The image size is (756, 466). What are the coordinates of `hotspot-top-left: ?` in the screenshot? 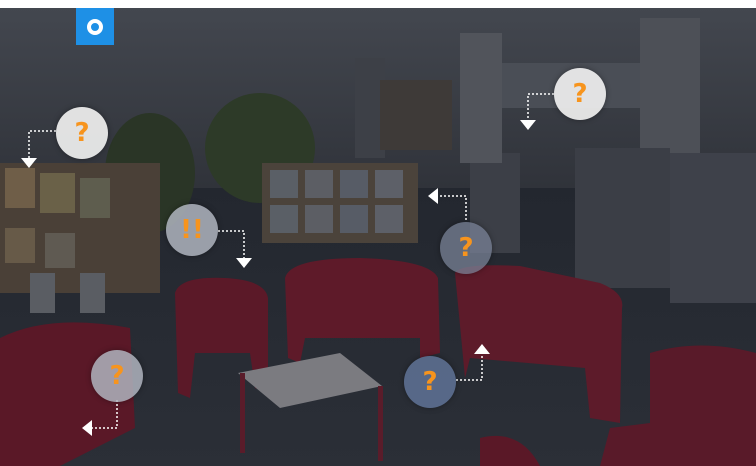 It's located at (82, 133).